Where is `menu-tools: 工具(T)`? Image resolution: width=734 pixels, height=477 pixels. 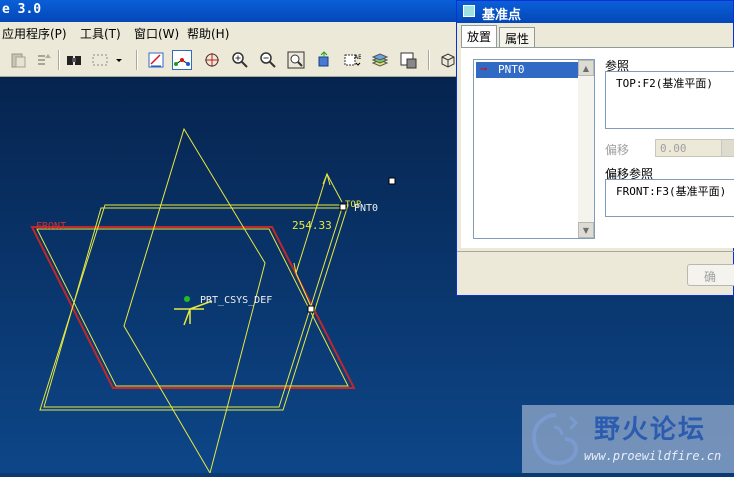
menu-tools: 工具(T) is located at coordinates (100, 33).